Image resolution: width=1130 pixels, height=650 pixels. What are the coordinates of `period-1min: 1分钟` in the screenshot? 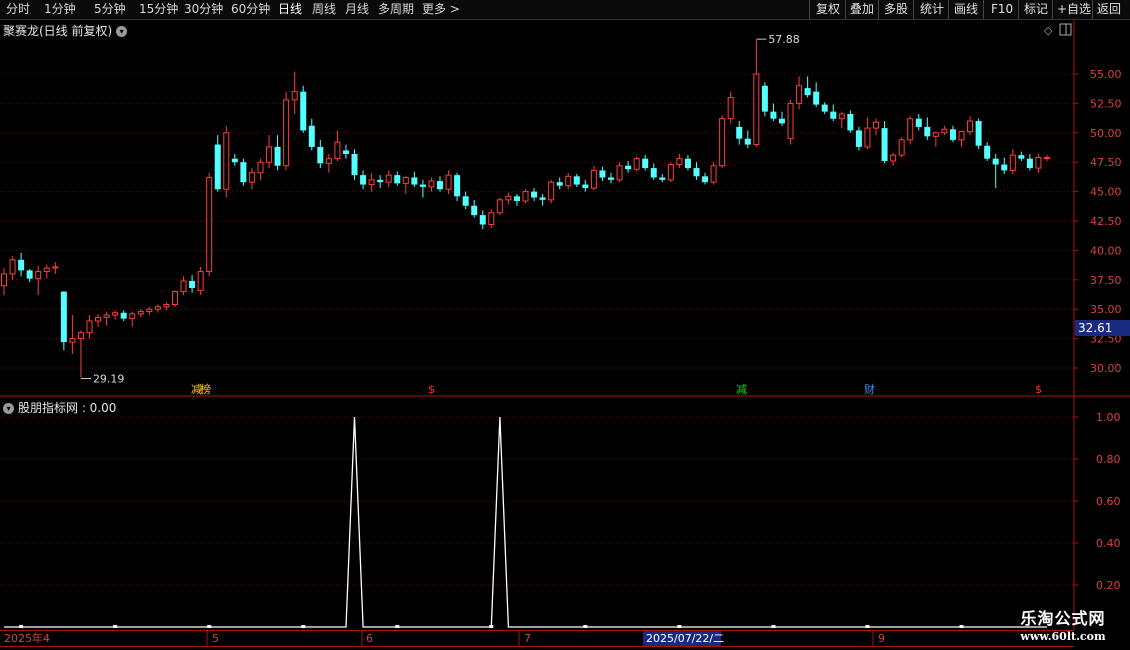 It's located at (60, 9).